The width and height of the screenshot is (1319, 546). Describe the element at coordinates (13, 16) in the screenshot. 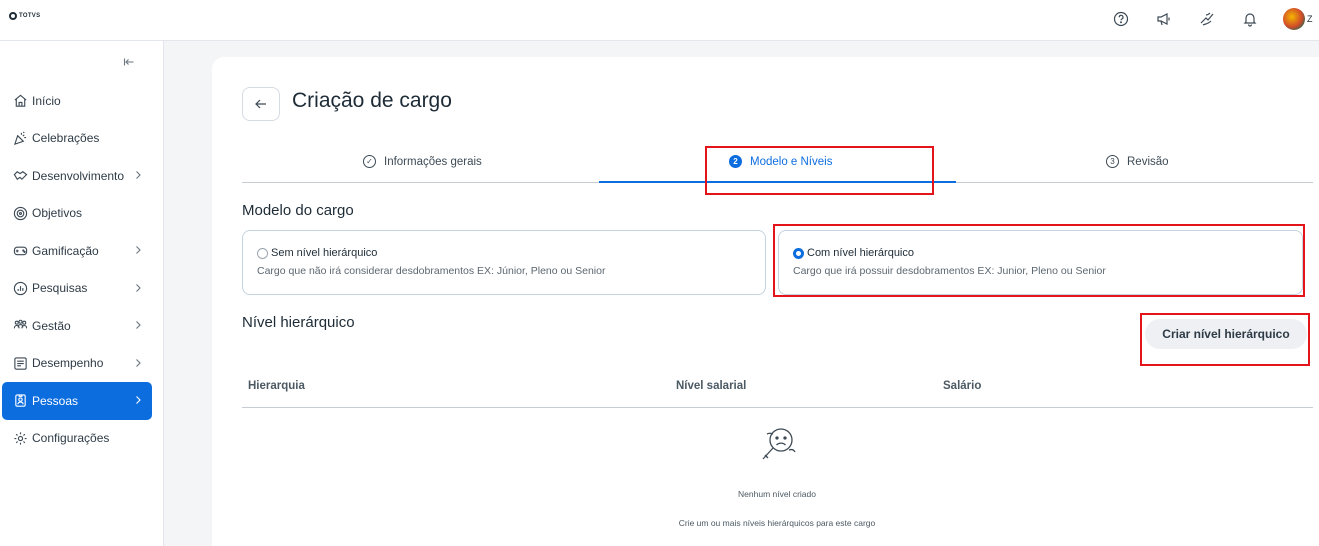

I see `logo-ring-icon` at that location.